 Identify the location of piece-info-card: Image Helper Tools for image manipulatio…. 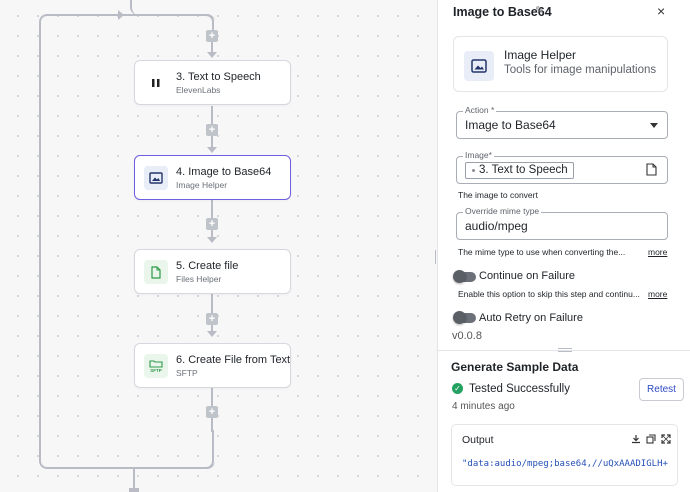
(560, 64).